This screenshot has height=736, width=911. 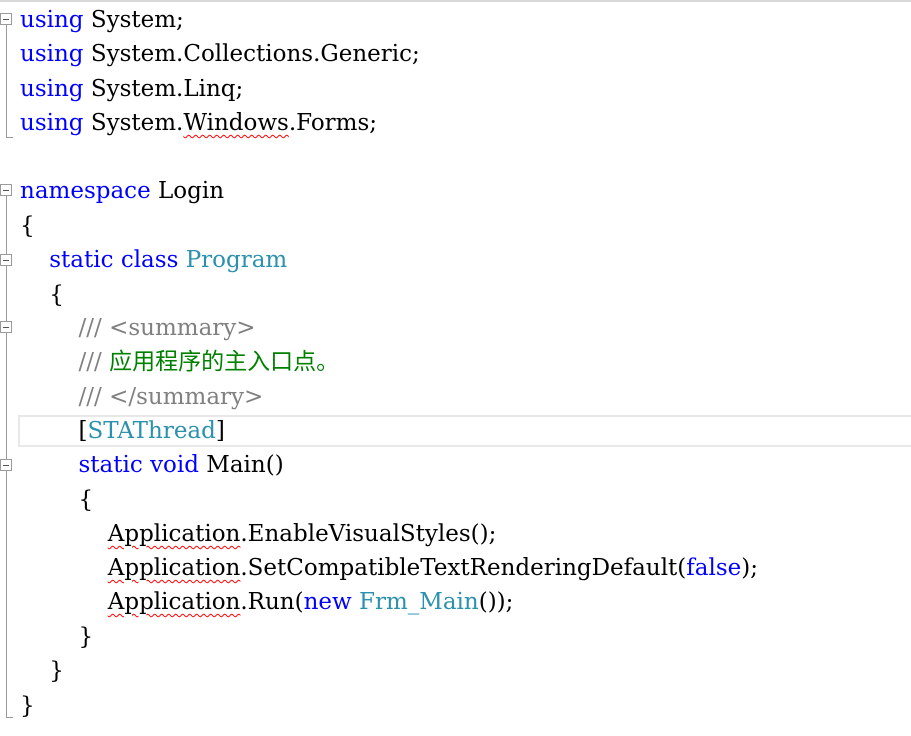 I want to click on code-line-7: {, so click(x=27, y=226).